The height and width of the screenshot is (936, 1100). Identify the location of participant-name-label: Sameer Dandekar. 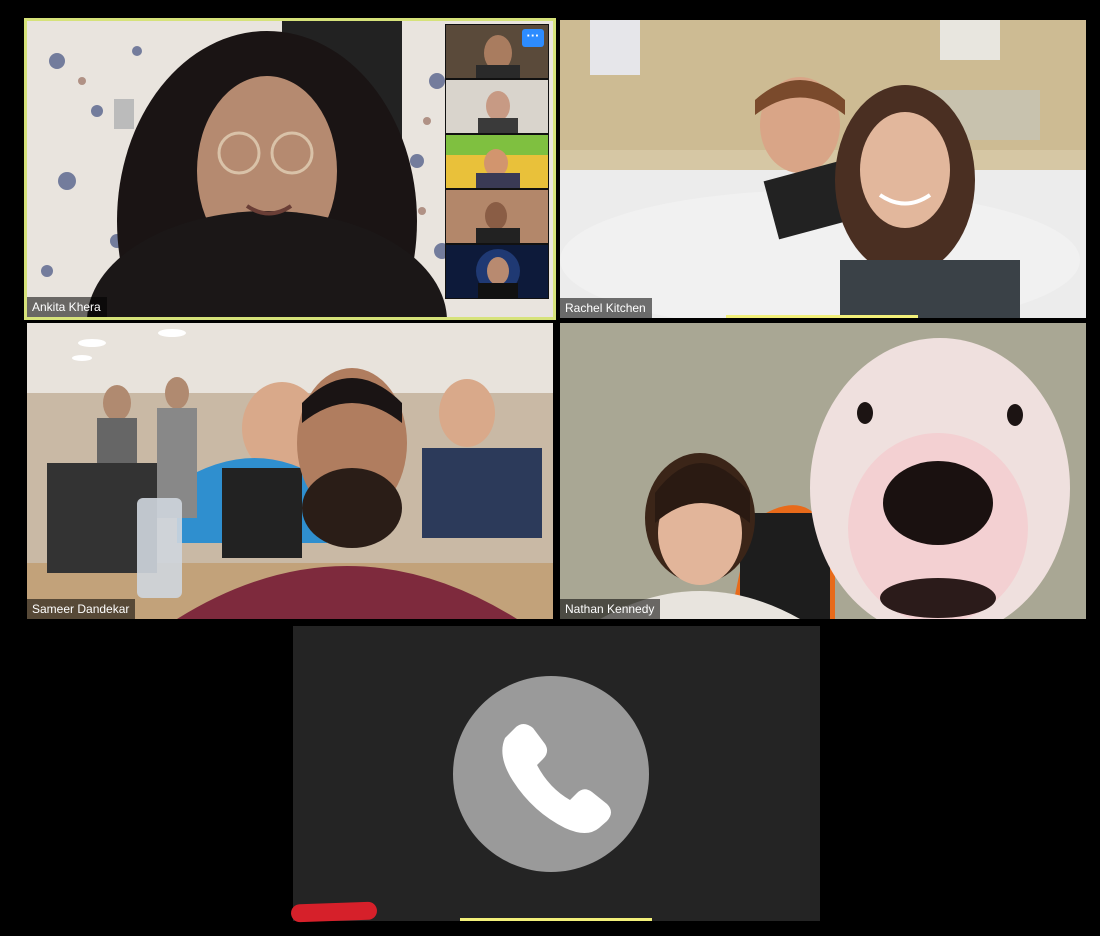
(81, 609).